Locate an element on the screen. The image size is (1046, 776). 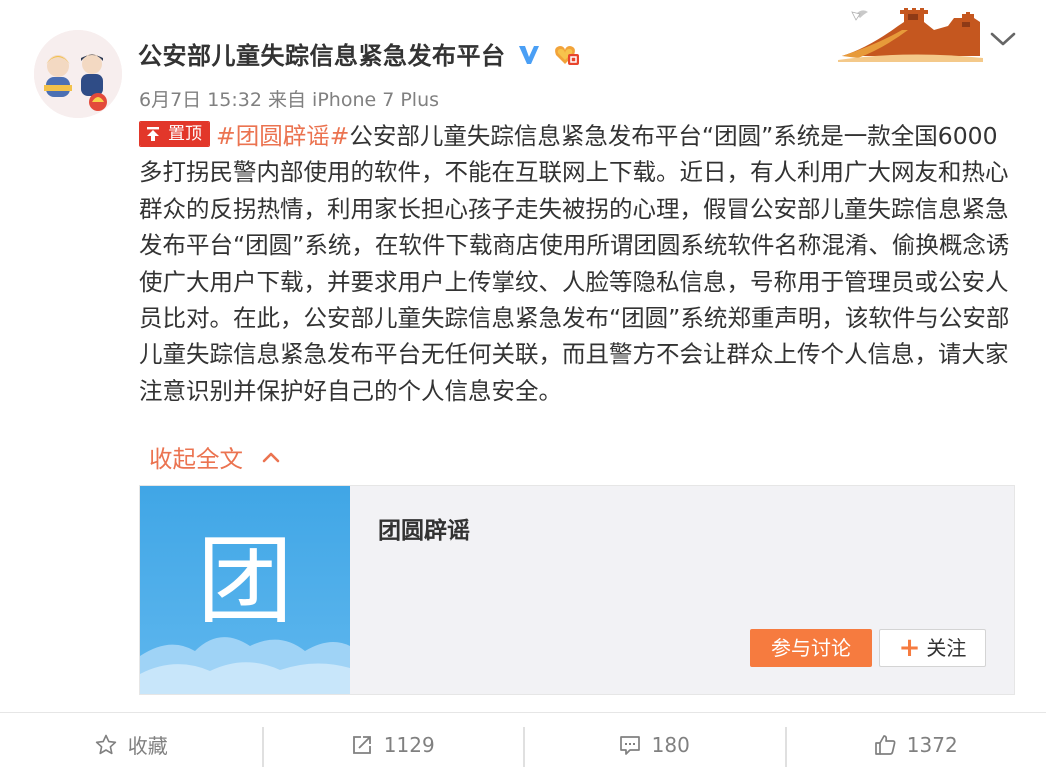
repost-icon is located at coordinates (361, 744).